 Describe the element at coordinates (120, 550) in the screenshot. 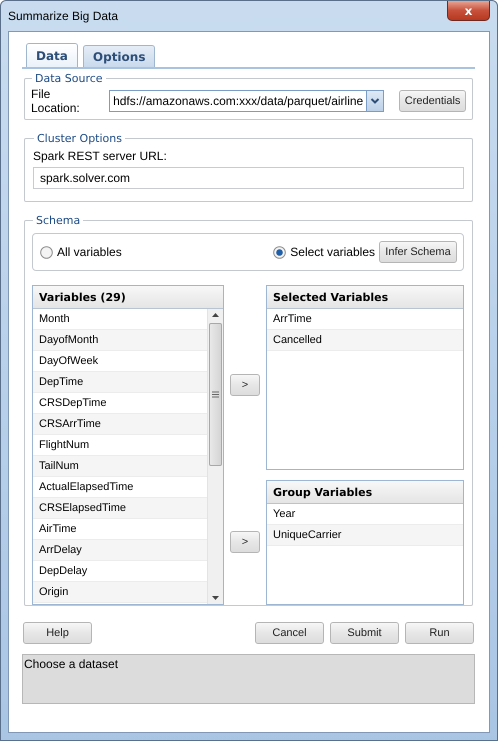

I see `list-item: ArrDelay` at that location.